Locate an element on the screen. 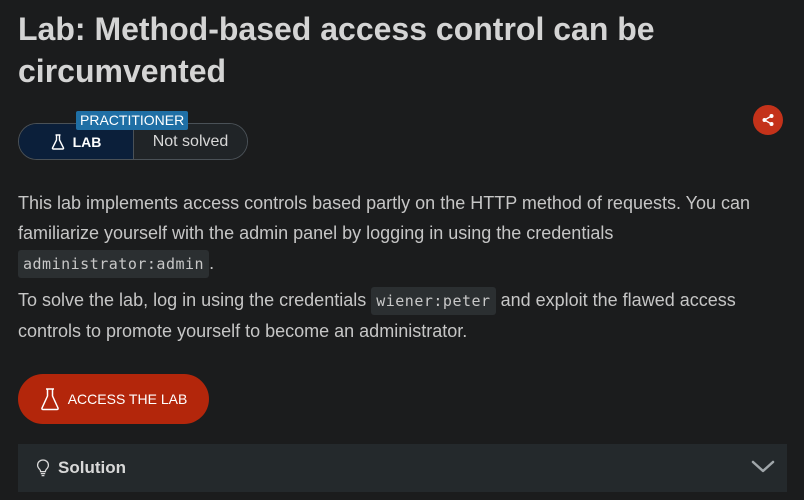 The width and height of the screenshot is (804, 500). user-credentials-code: wiener:peter is located at coordinates (433, 301).